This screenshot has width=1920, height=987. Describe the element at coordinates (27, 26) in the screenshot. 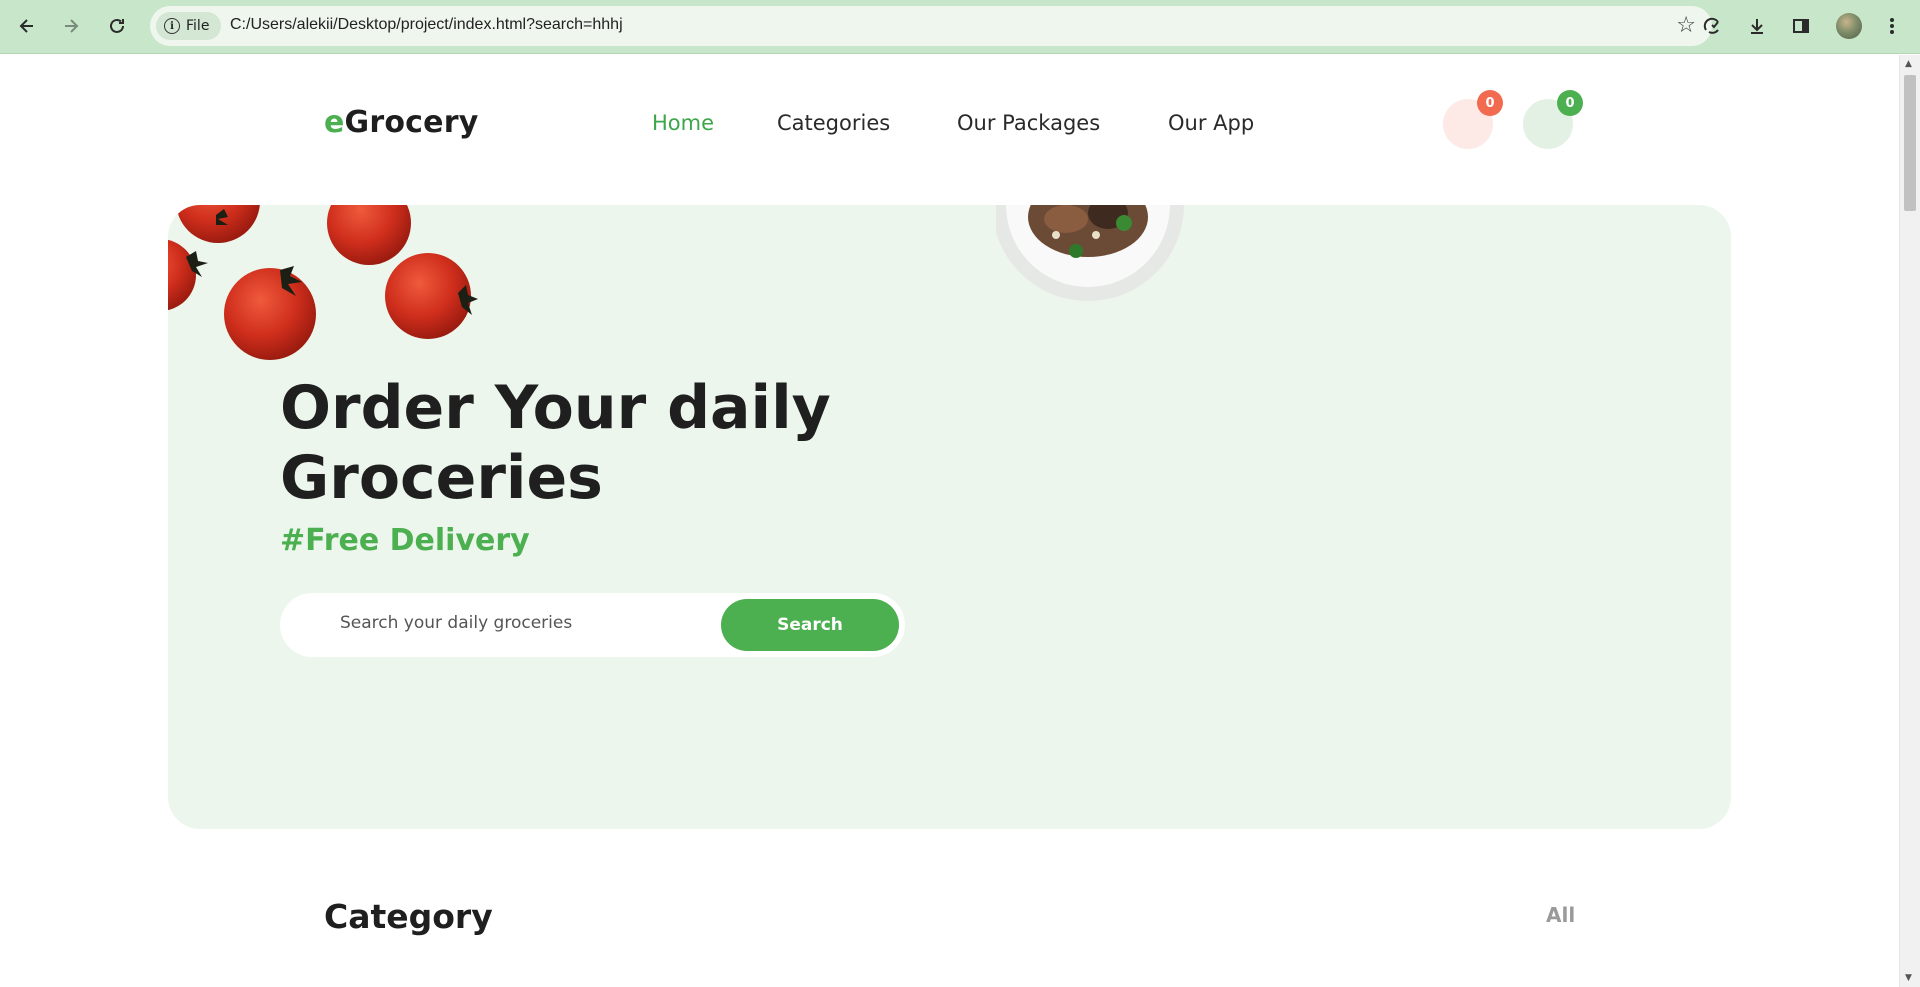

I see `back-arrow-icon` at that location.